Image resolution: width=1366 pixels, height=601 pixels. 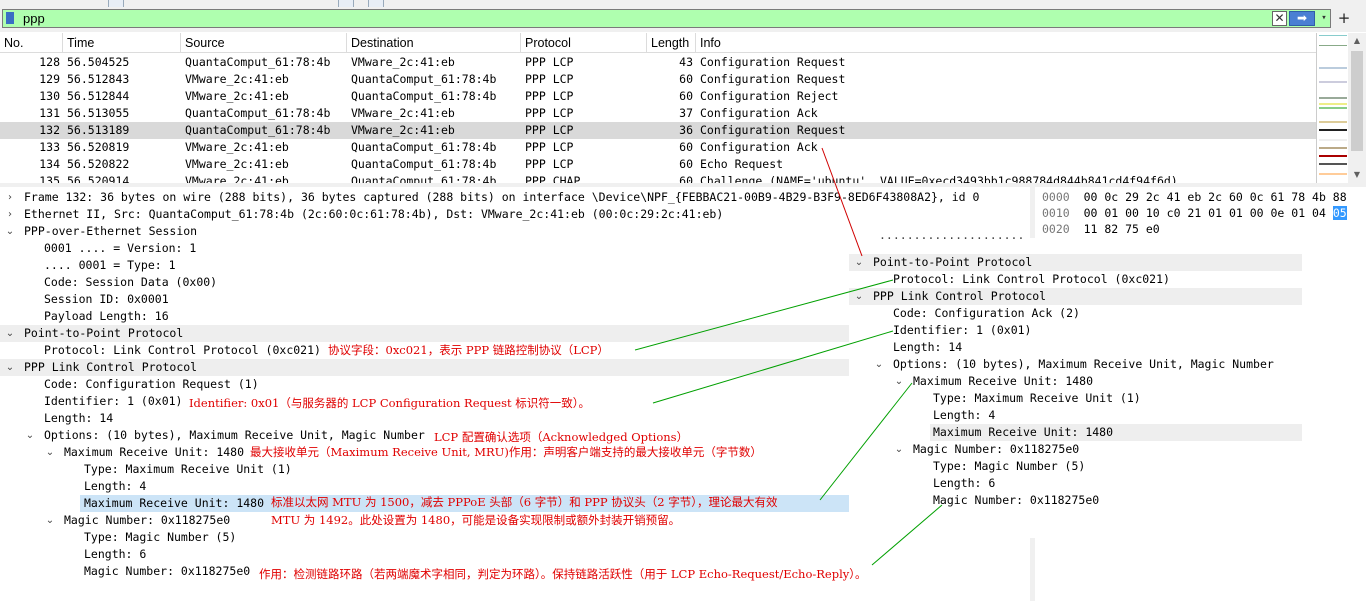 What do you see at coordinates (167, 571) in the screenshot?
I see `tree-field-magic-value: Magic Number: 0x118275e0` at bounding box center [167, 571].